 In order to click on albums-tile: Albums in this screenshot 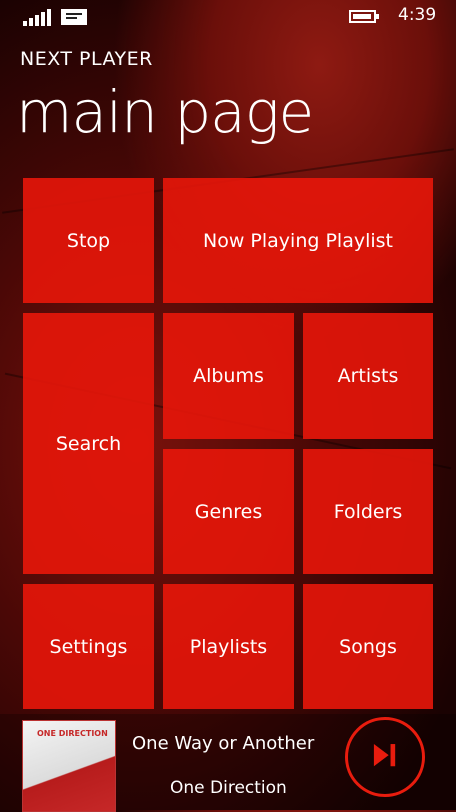, I will do `click(228, 376)`.